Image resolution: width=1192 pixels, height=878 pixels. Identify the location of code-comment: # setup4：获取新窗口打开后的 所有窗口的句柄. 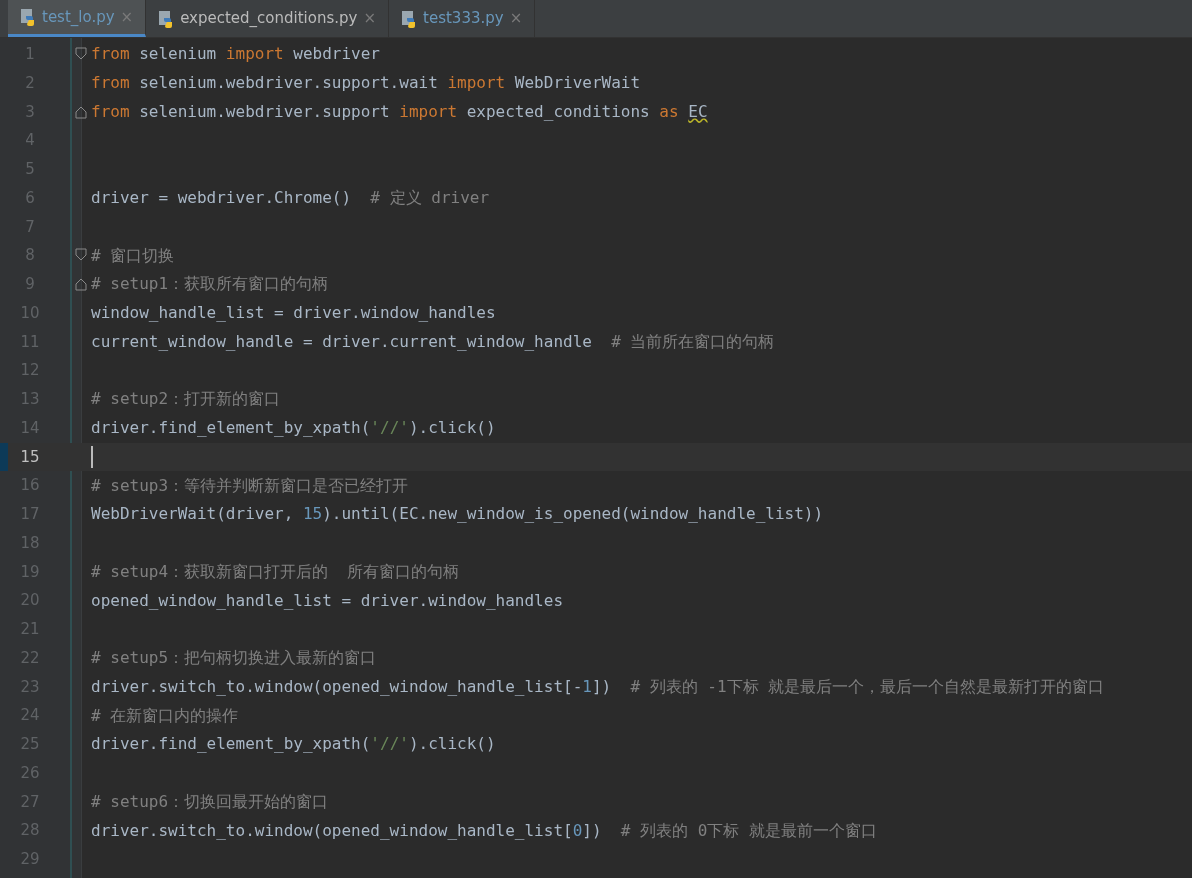
(275, 571).